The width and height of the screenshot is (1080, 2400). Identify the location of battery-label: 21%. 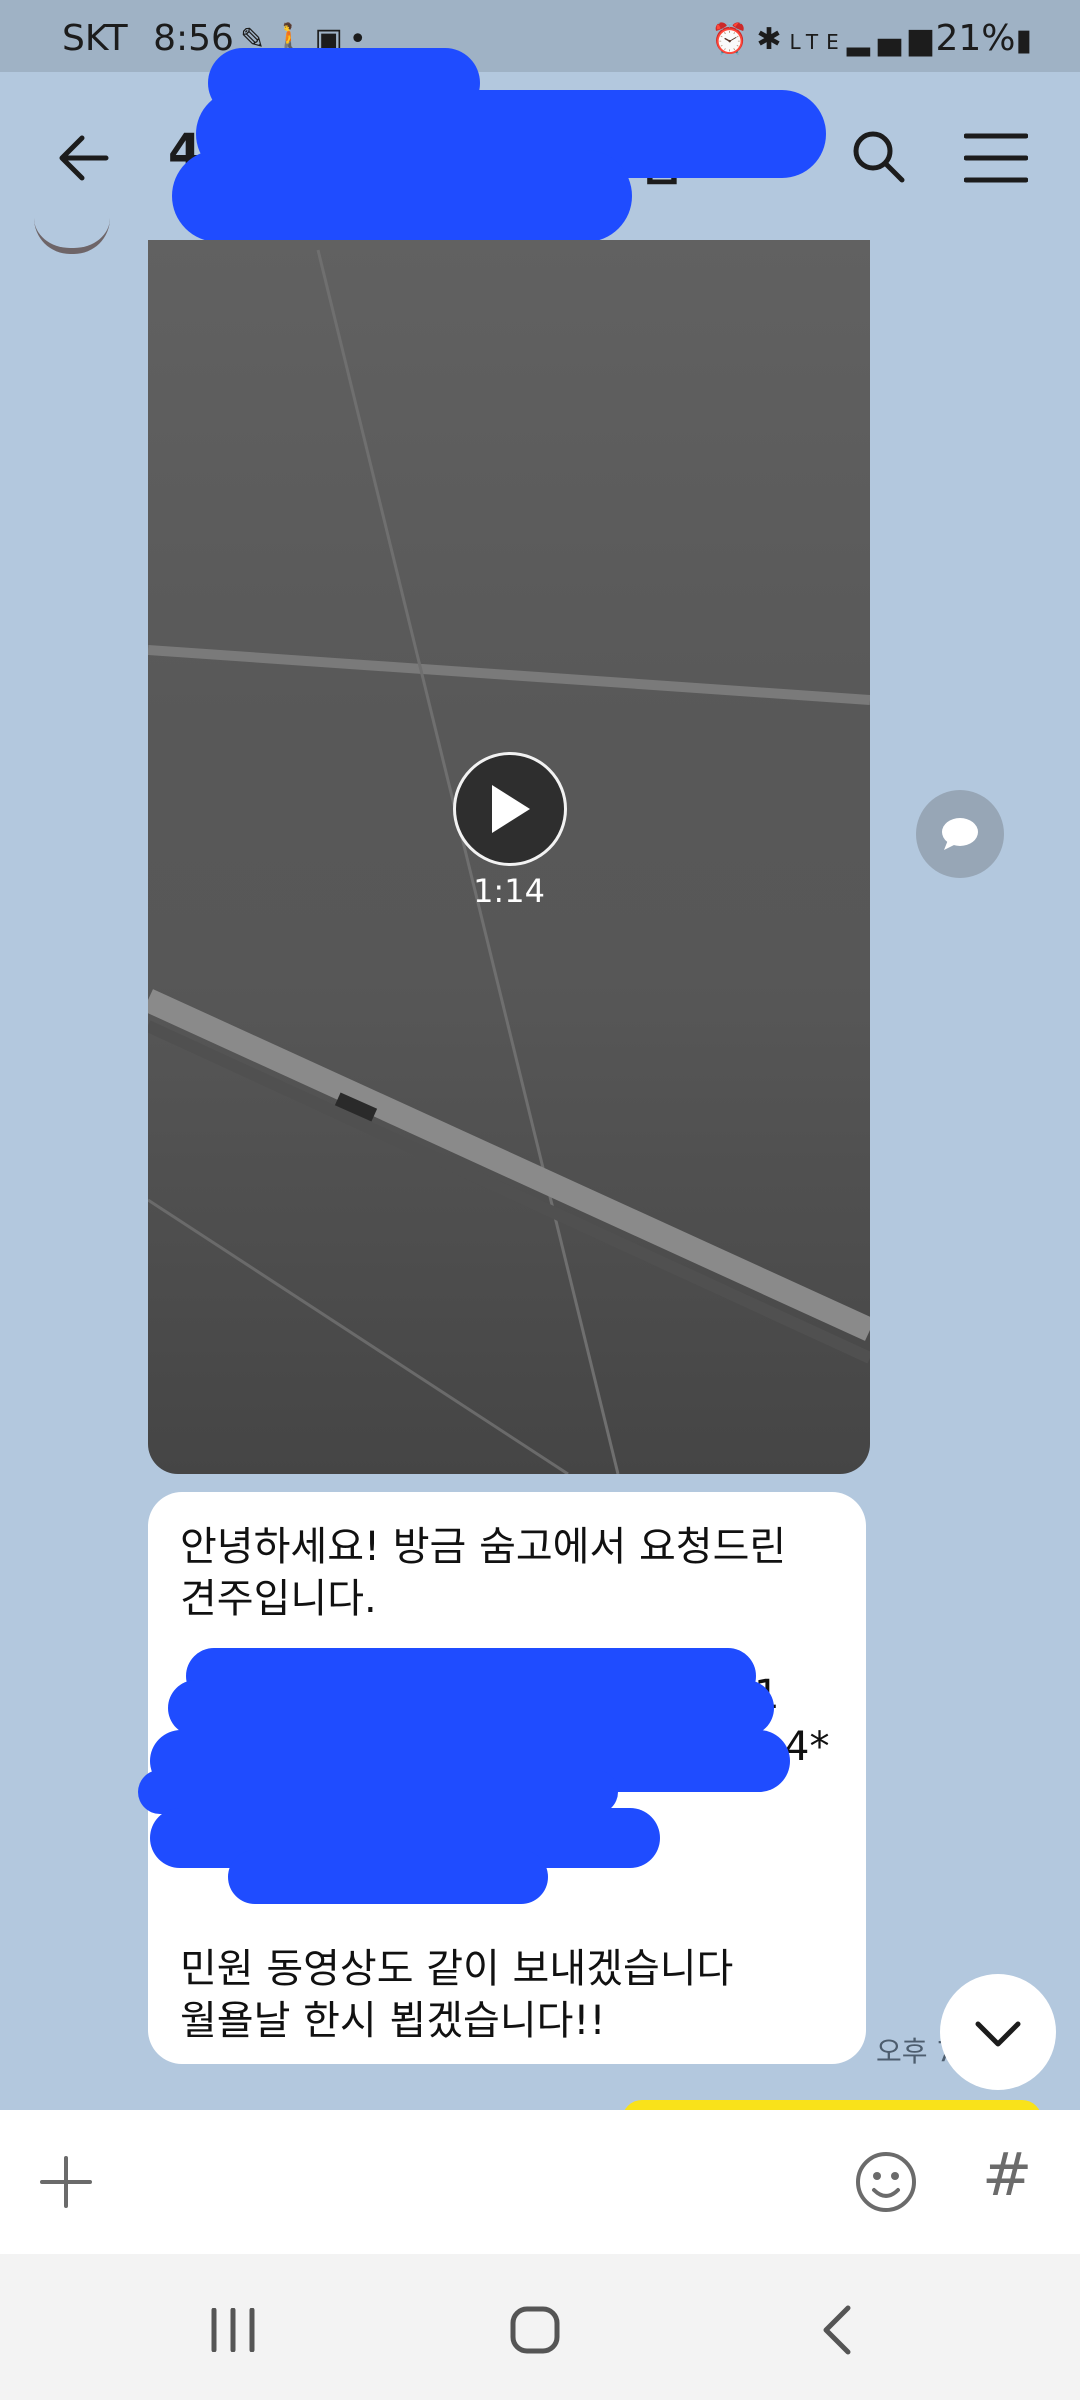
(975, 38).